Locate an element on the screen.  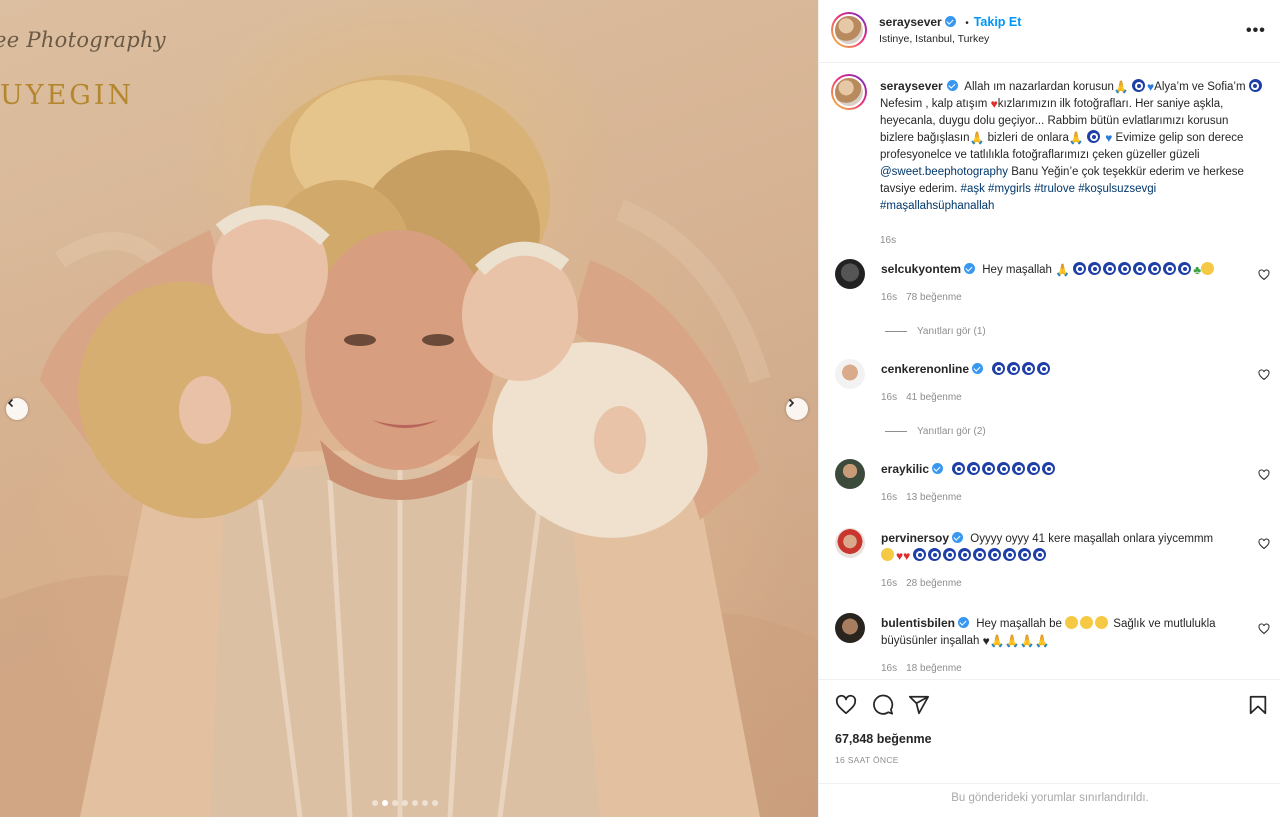
hashtag-link: #aşk is located at coordinates (973, 189).